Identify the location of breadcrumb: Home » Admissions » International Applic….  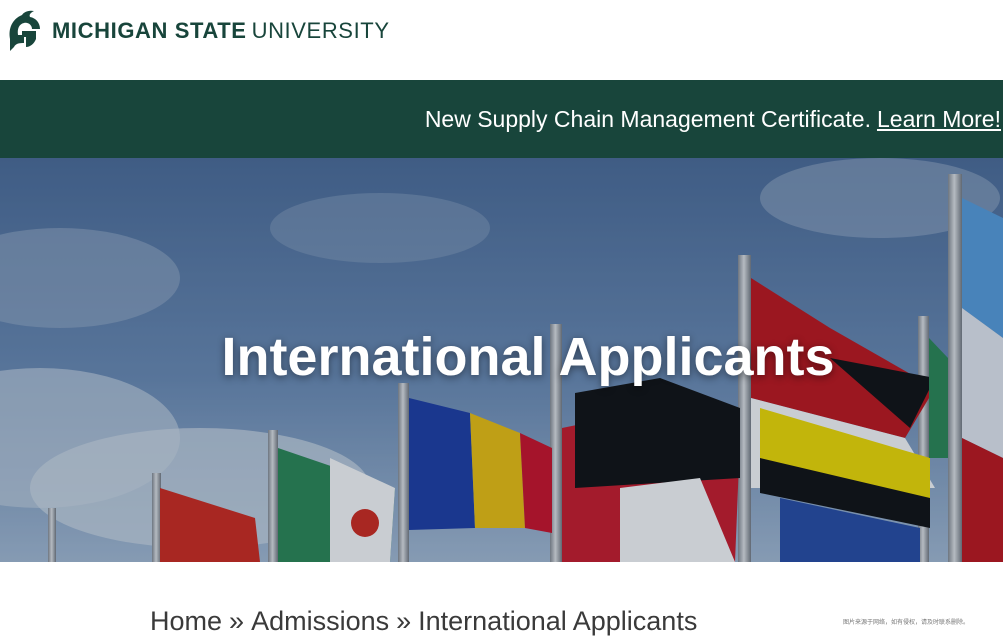
(423, 621).